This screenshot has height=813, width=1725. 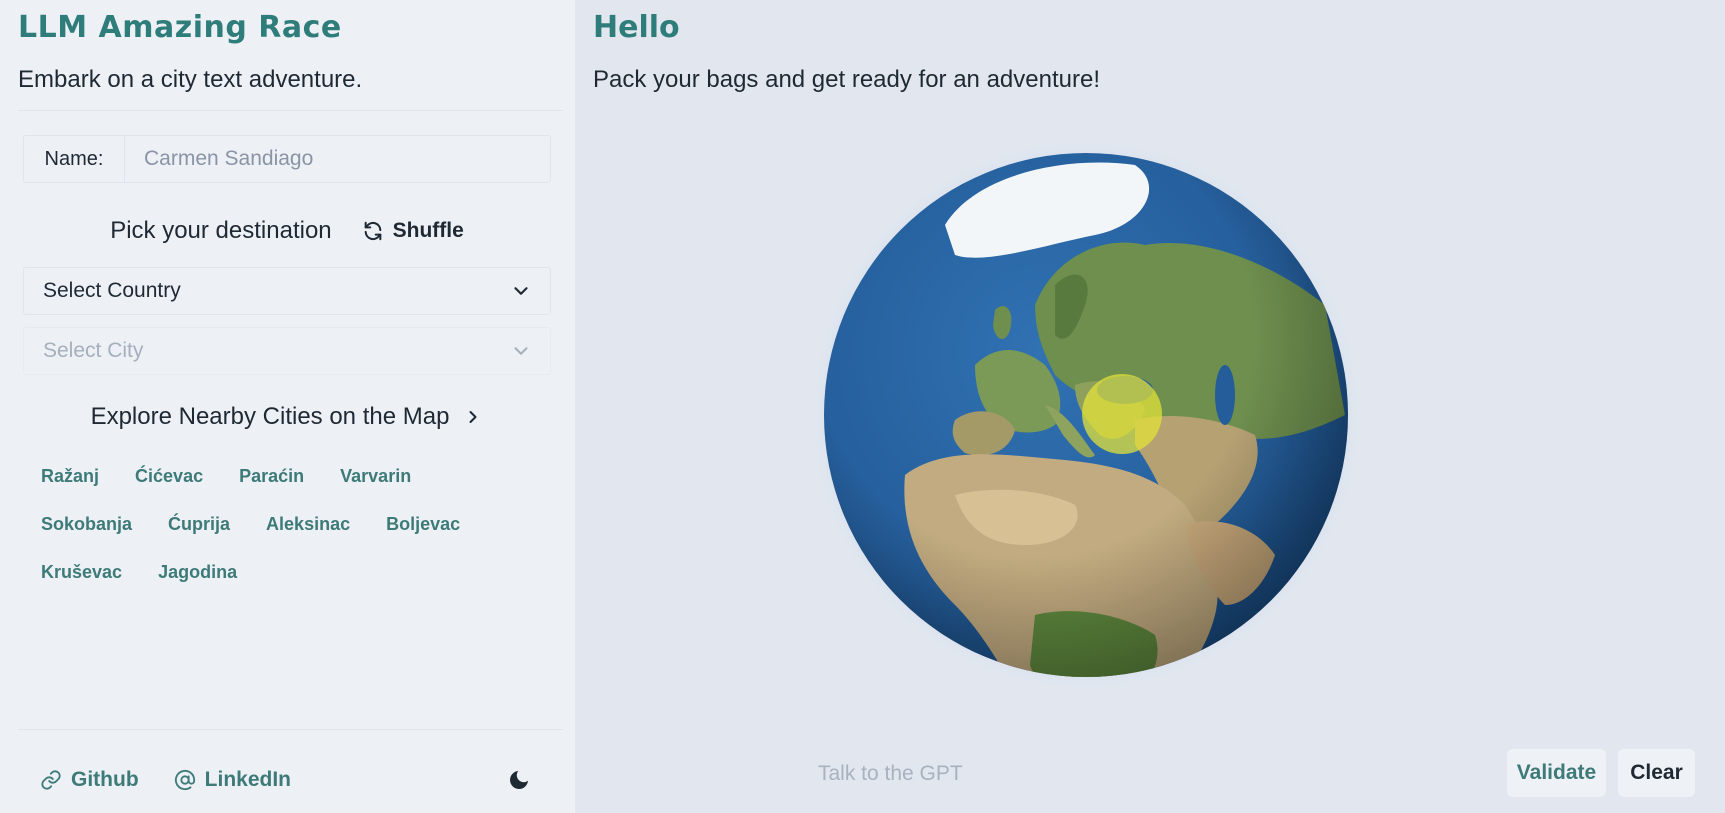 I want to click on sidebar-footer: Github LinkedIn, so click(x=287, y=780).